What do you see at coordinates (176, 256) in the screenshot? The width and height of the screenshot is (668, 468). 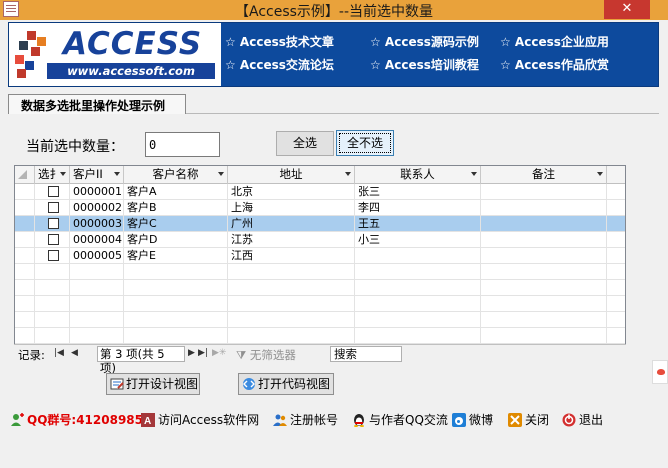 I see `cell-customer-name: 客户E` at bounding box center [176, 256].